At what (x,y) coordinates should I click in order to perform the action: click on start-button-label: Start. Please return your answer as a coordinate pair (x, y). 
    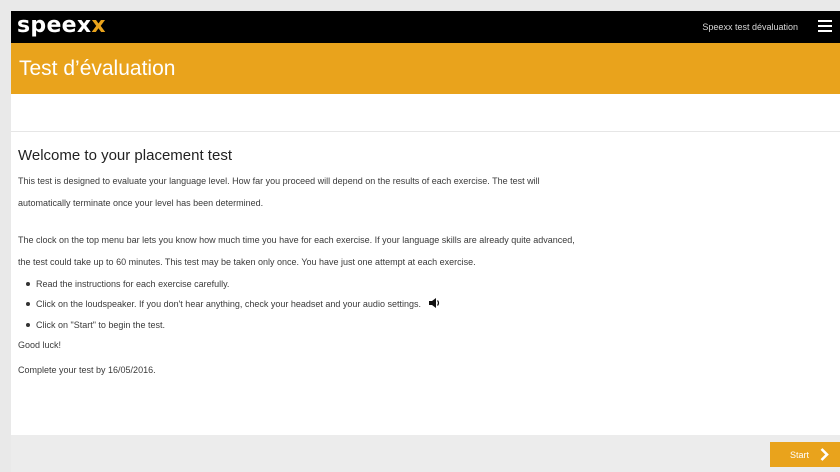
    Looking at the image, I should click on (800, 455).